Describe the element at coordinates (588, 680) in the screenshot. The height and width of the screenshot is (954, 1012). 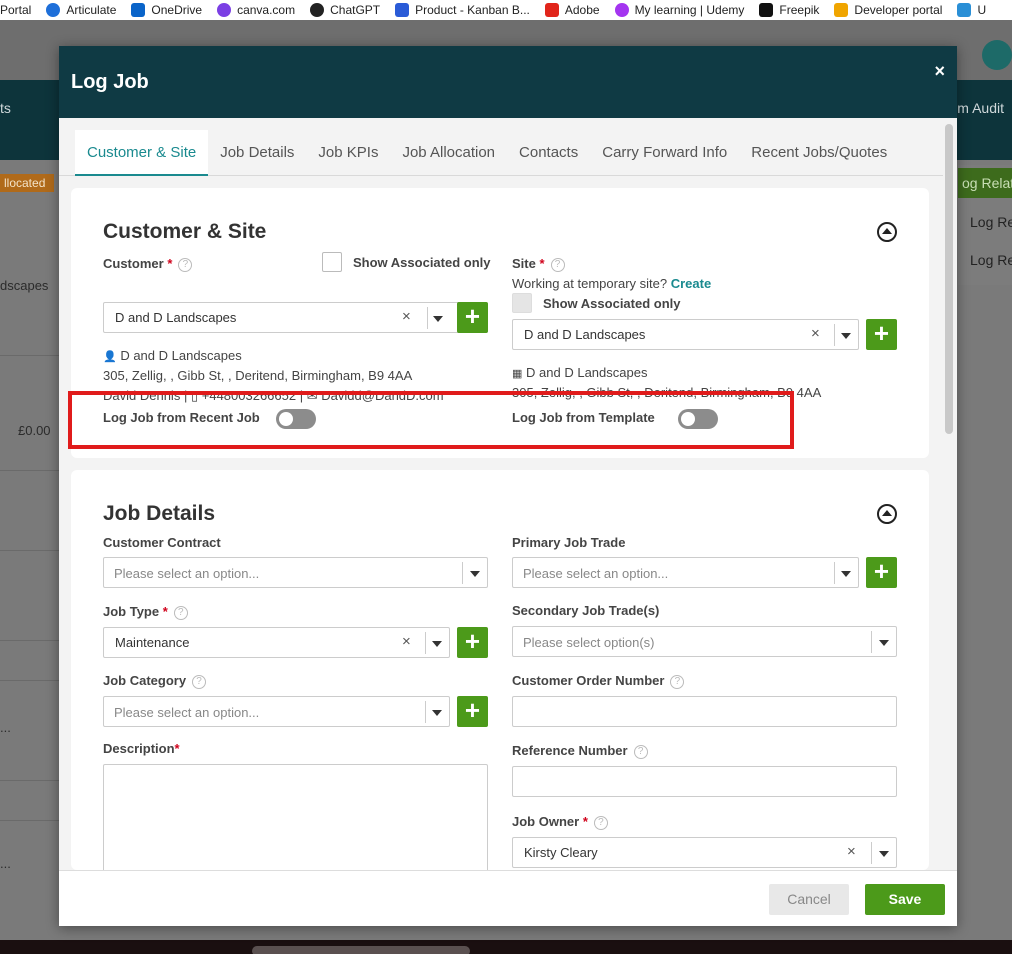
I see `label-text: Customer Order Number` at that location.